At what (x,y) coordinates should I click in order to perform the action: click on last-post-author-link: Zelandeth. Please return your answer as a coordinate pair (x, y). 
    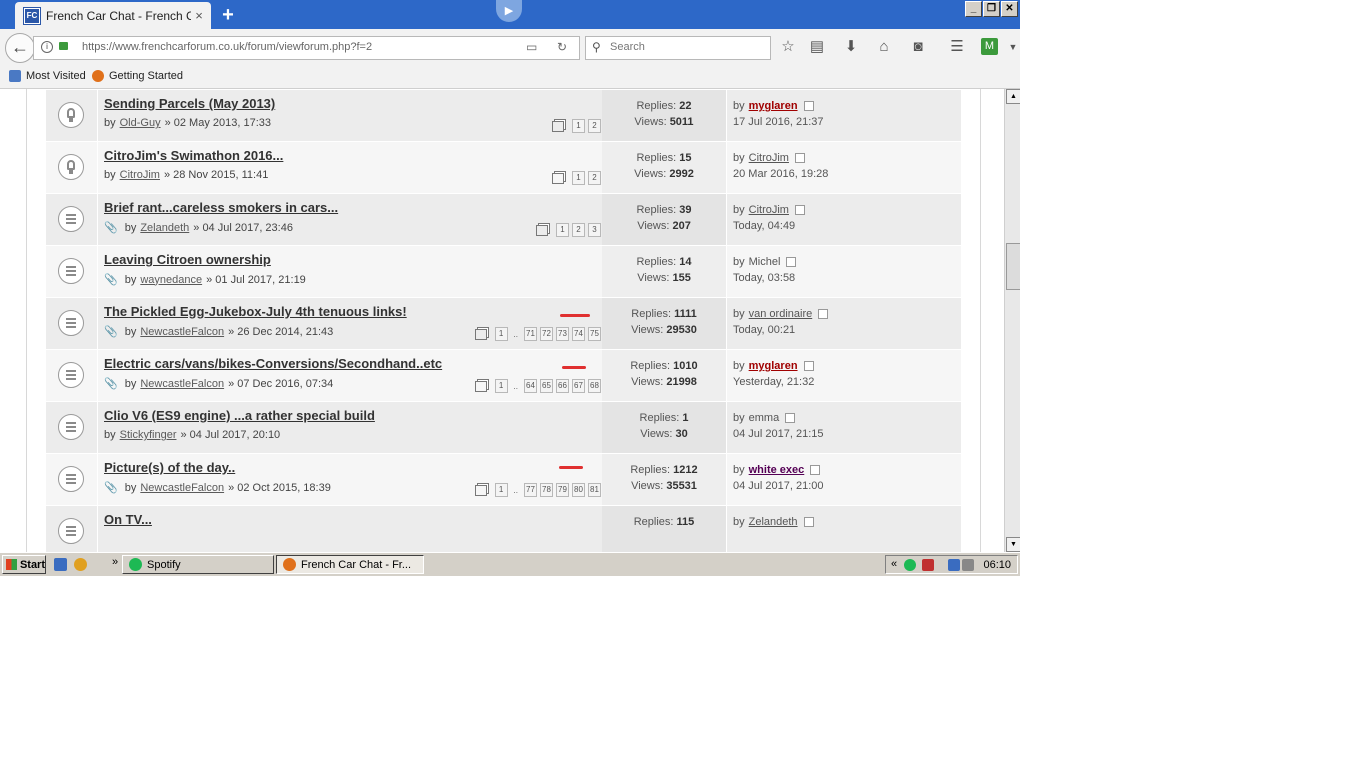
    Looking at the image, I should click on (773, 522).